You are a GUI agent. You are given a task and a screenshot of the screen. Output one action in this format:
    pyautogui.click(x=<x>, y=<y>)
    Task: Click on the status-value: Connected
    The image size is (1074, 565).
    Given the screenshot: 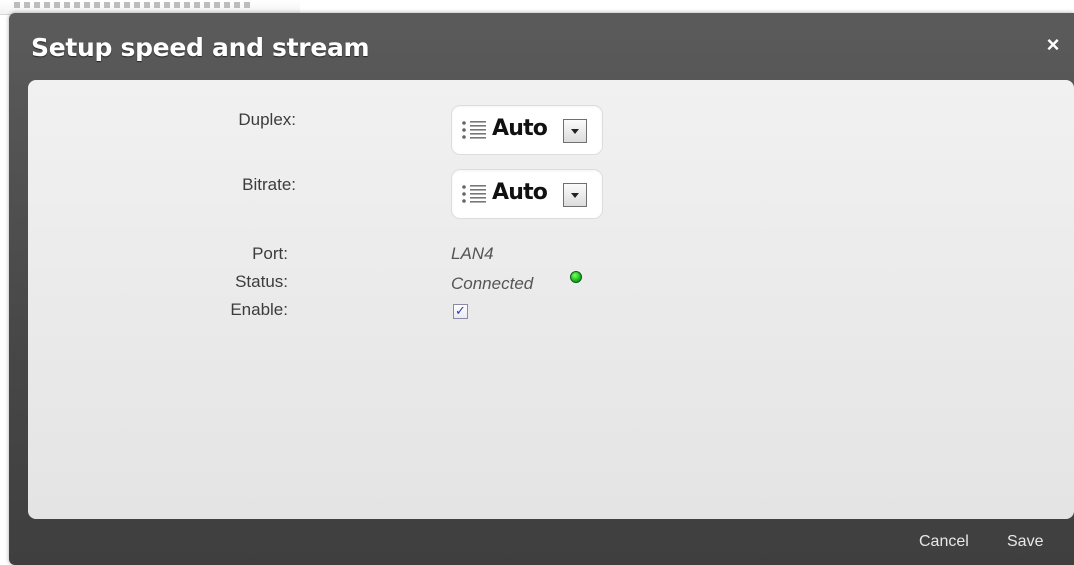 What is the action you would take?
    pyautogui.click(x=492, y=283)
    